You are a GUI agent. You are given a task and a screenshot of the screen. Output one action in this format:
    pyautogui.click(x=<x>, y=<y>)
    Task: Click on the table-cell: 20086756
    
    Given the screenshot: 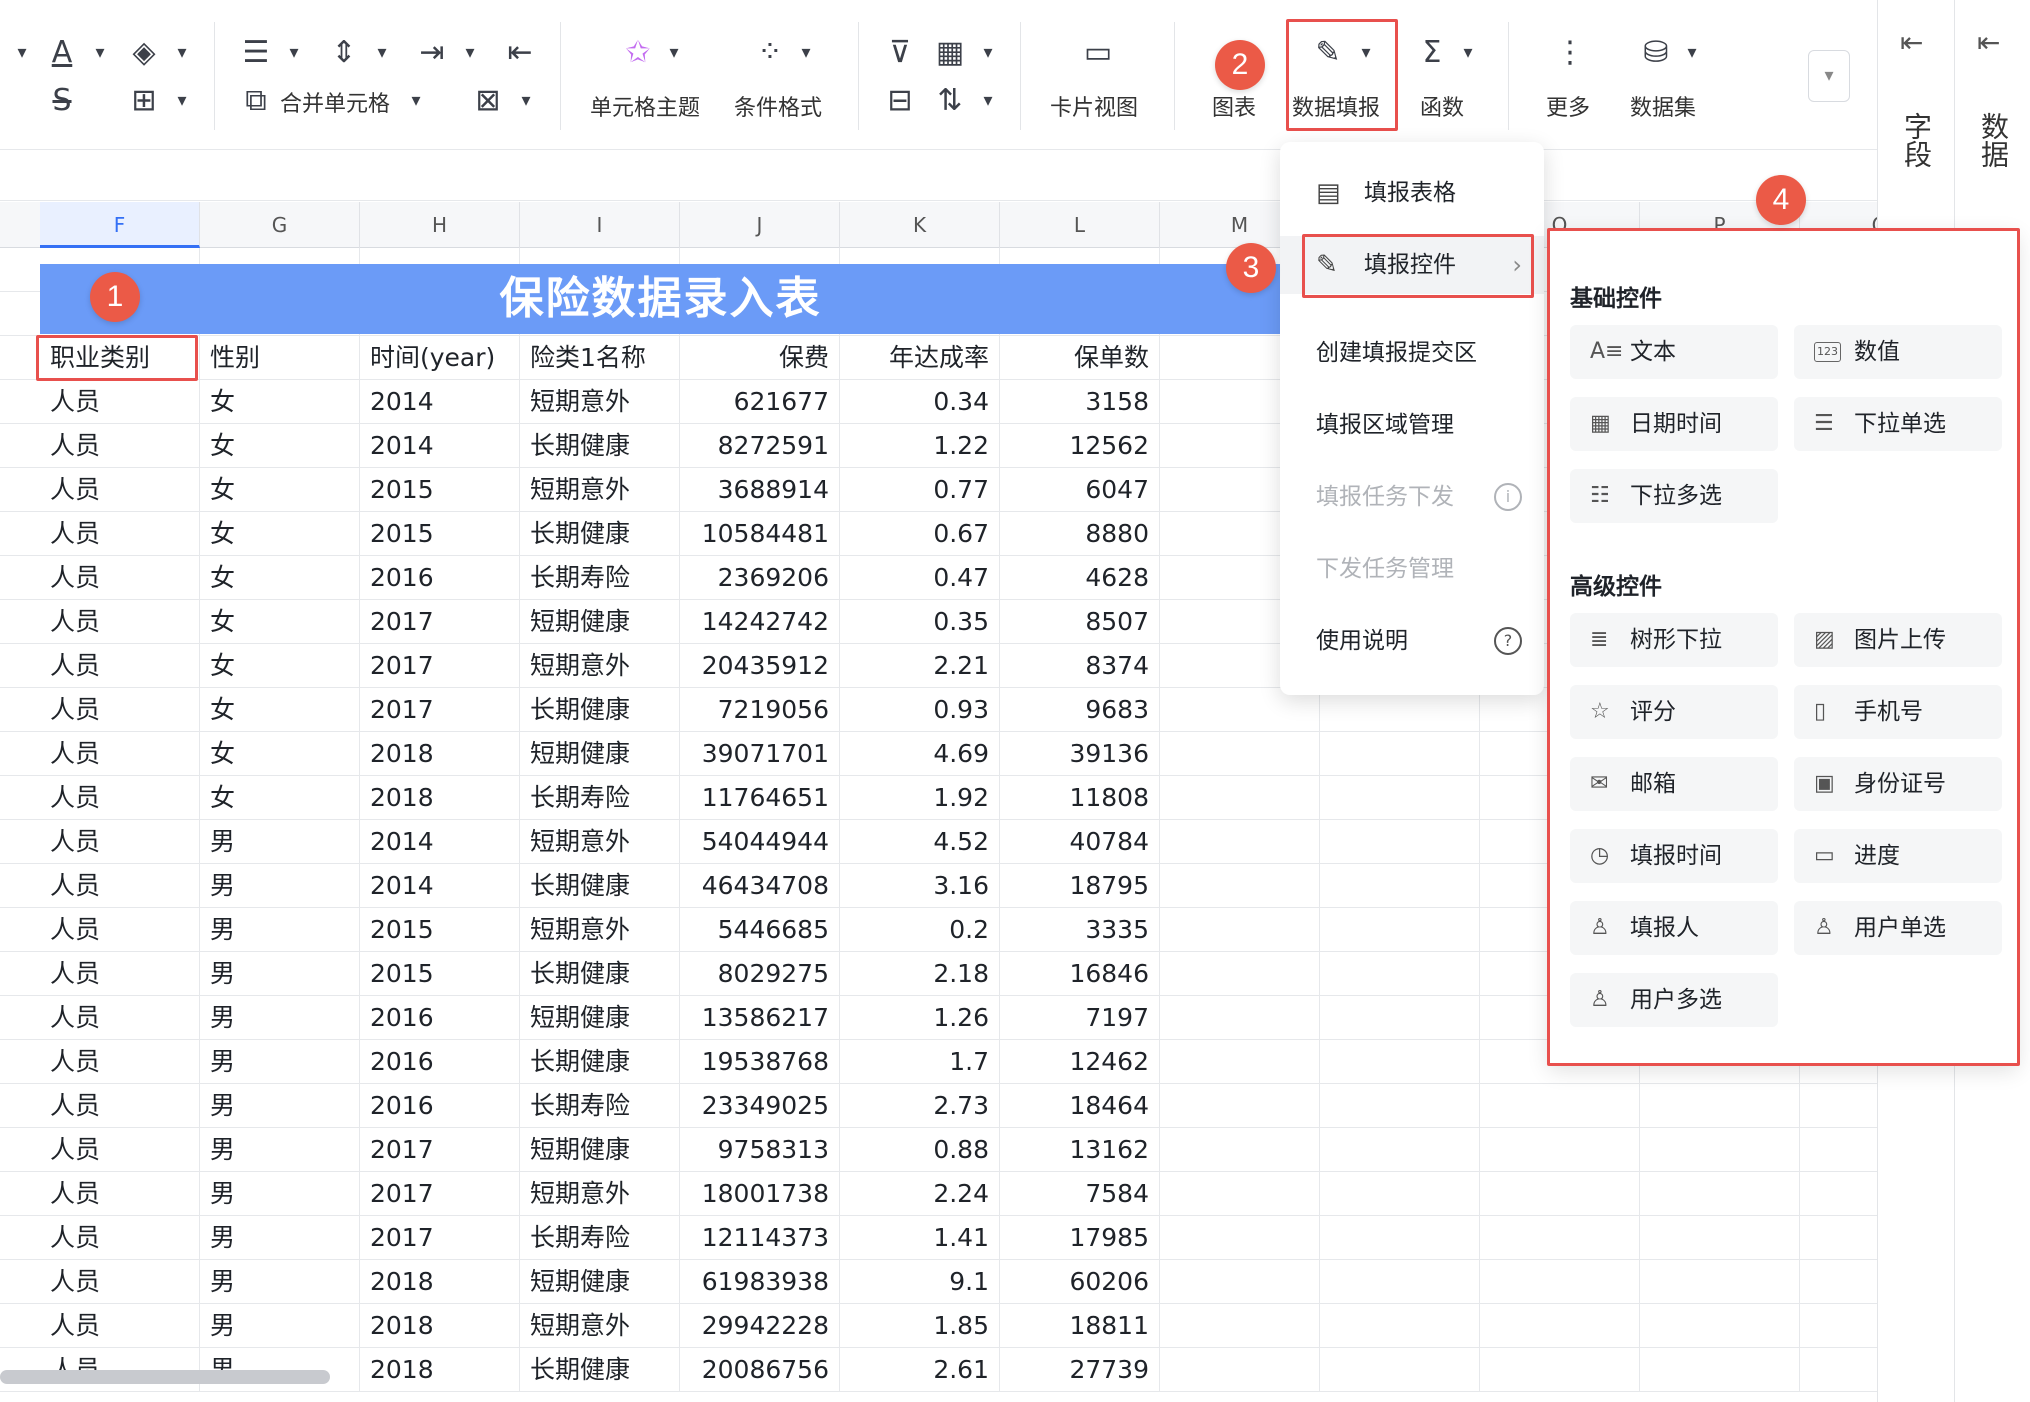 What is the action you would take?
    pyautogui.click(x=760, y=1370)
    